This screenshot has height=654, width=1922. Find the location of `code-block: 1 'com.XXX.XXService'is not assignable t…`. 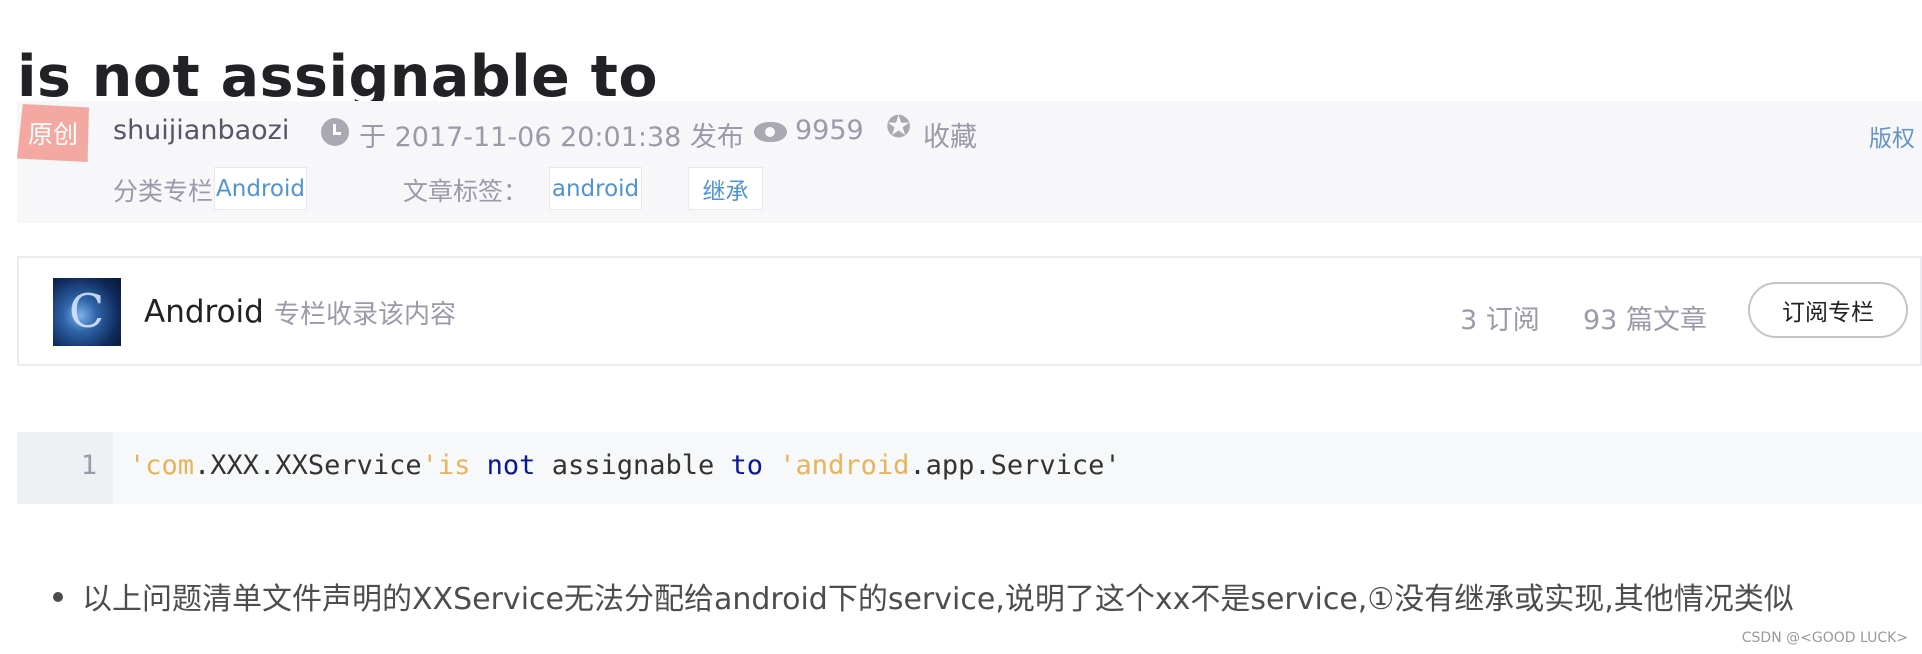

code-block: 1 'com.XXX.XXService'is not assignable t… is located at coordinates (969, 468).